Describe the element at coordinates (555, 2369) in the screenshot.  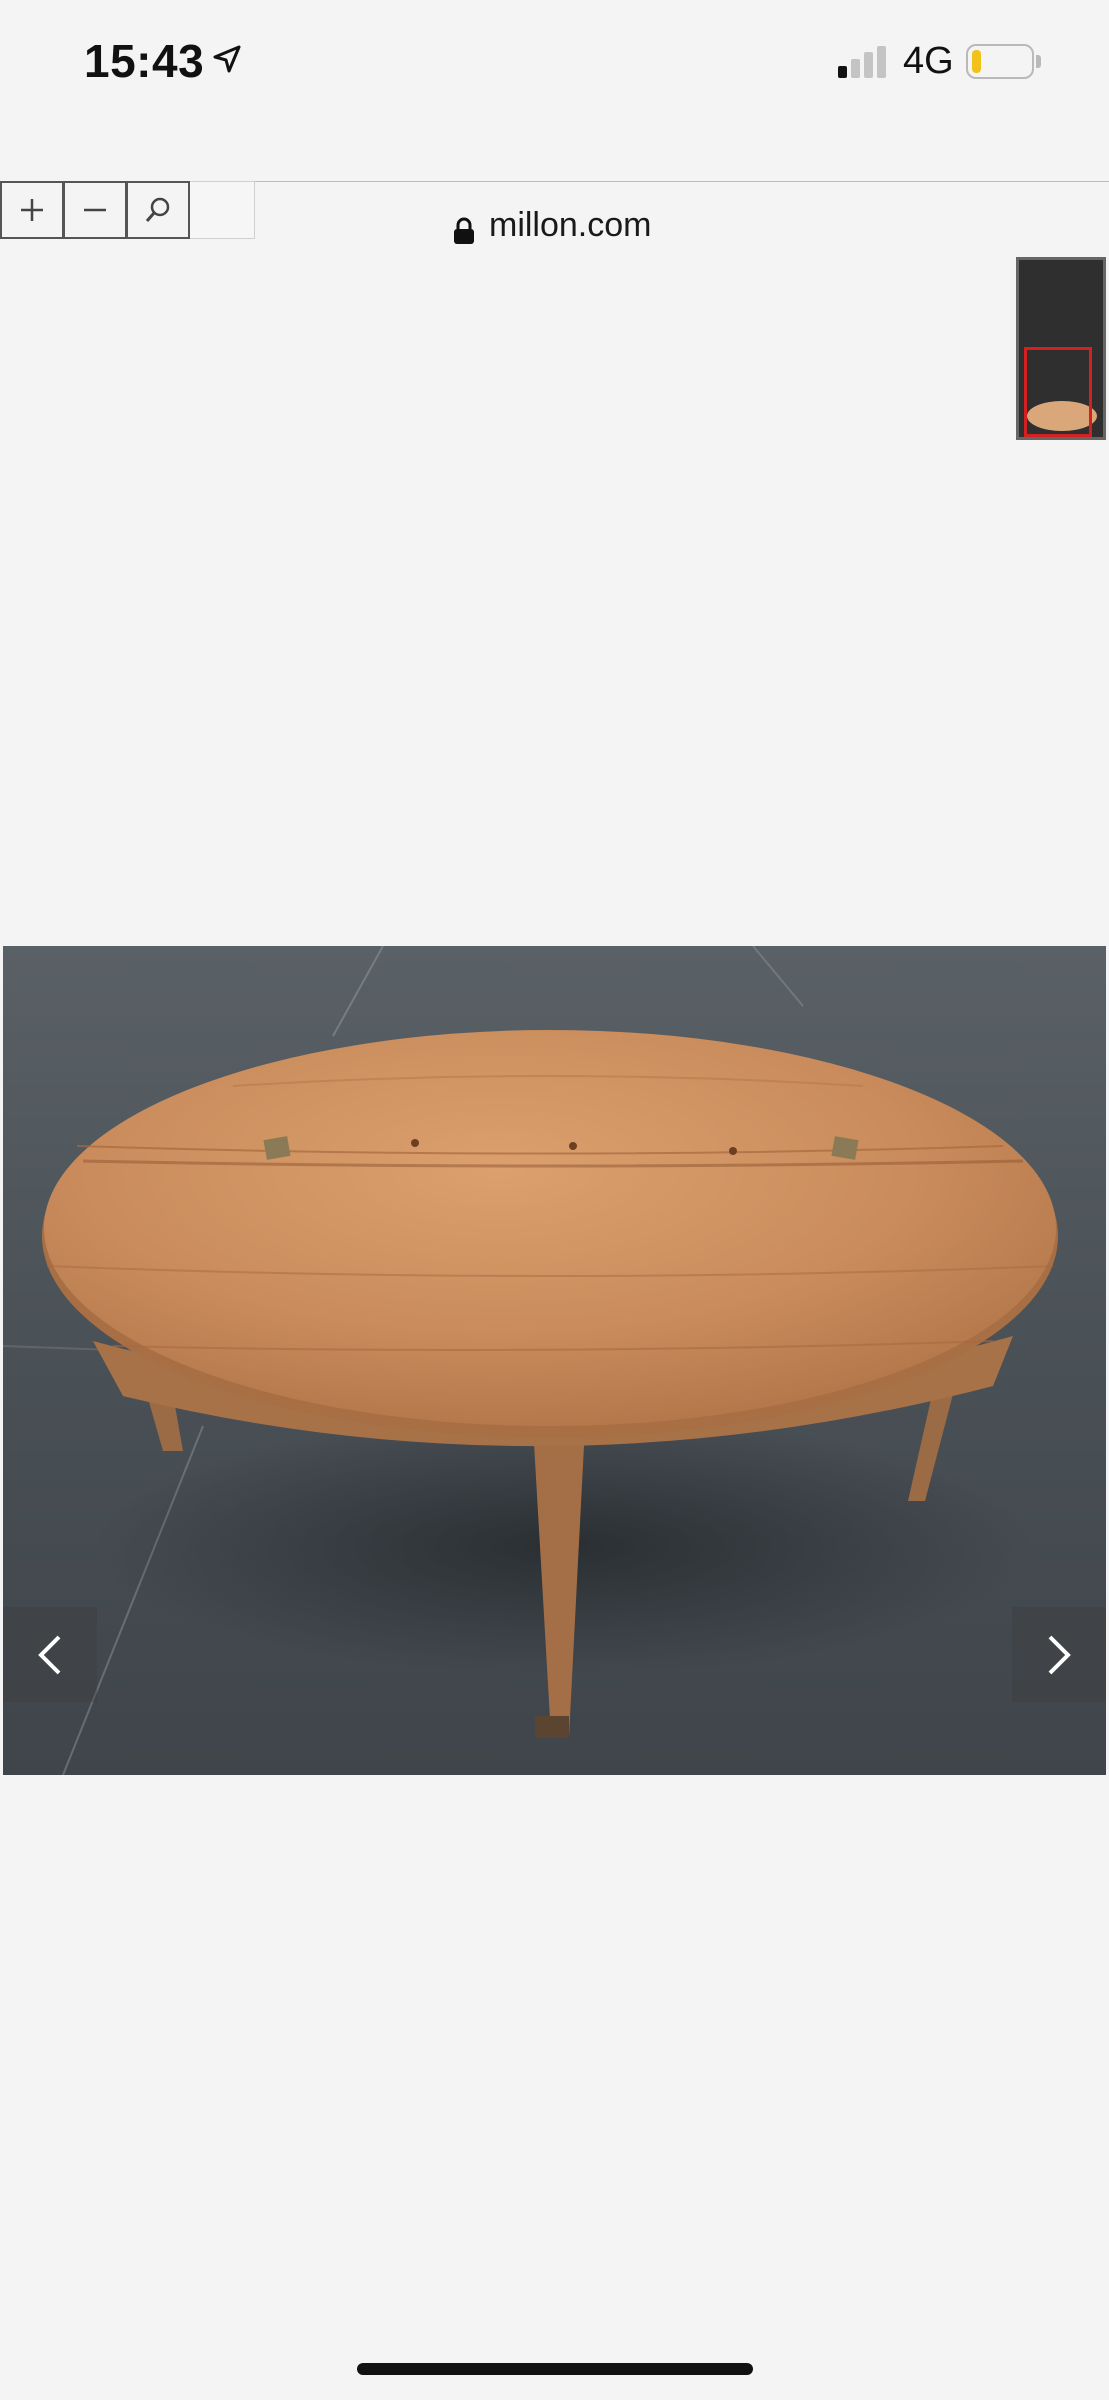
I see `home-indicator` at that location.